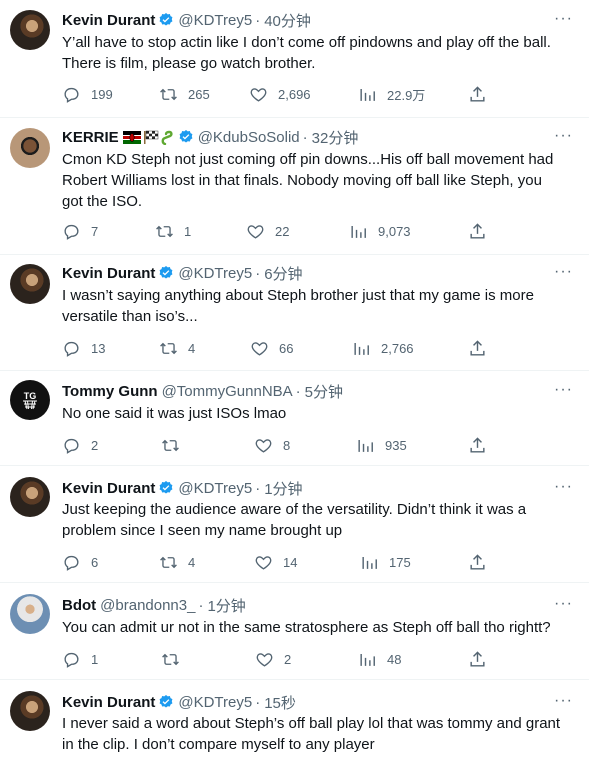  Describe the element at coordinates (263, 445) in the screenshot. I see `like-icon` at that location.